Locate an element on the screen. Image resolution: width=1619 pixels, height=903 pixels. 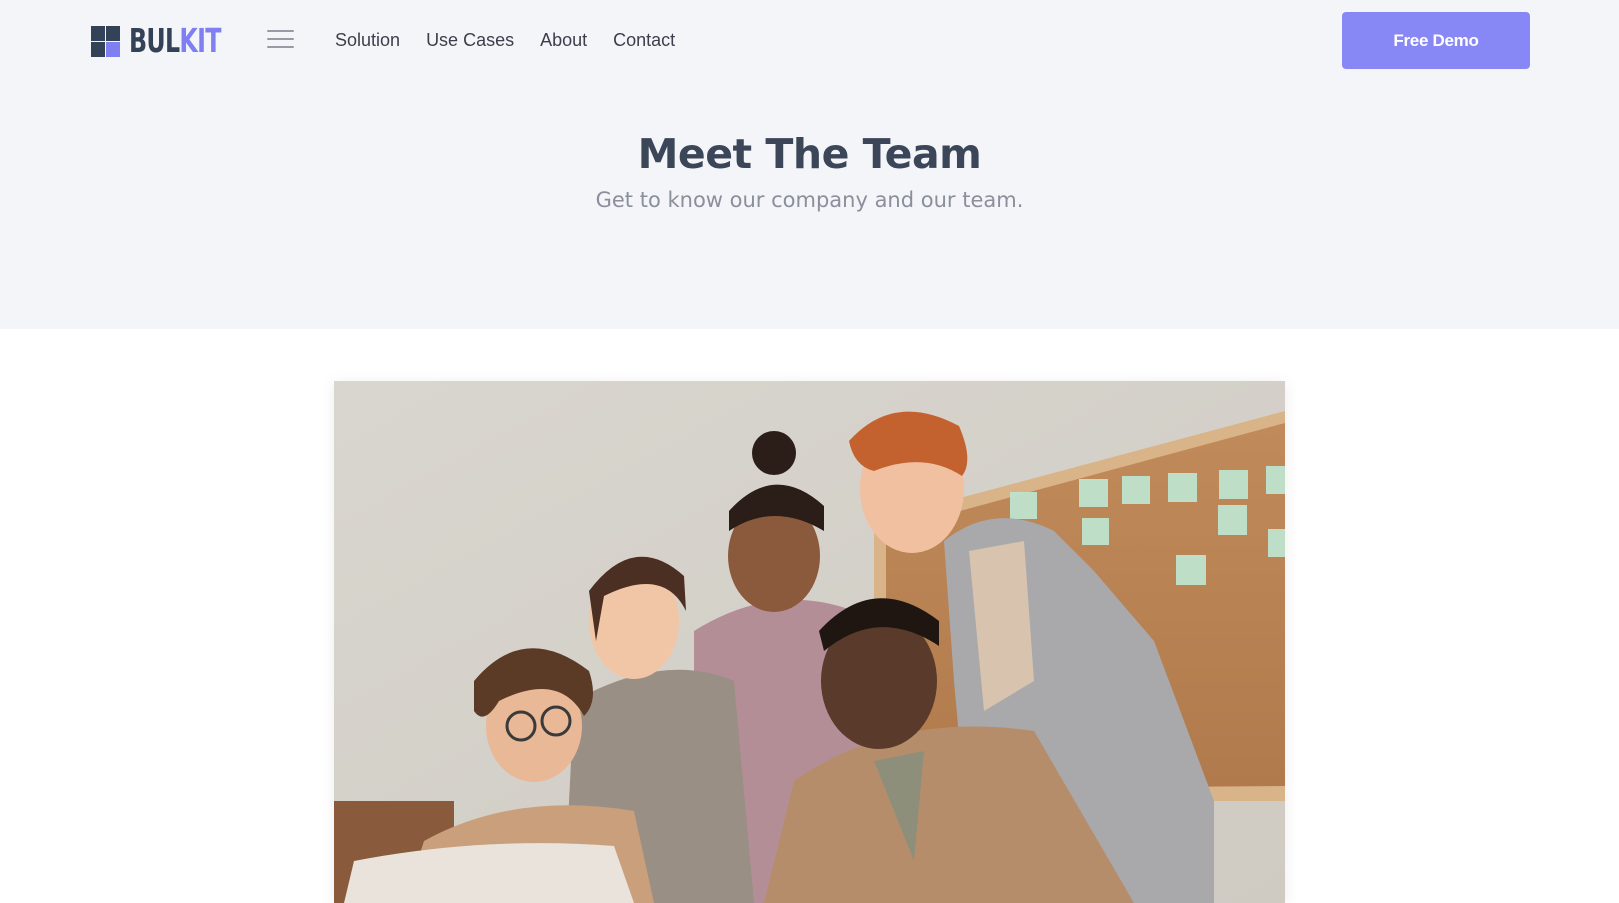
logo-wordmark: BULKIT is located at coordinates (175, 41).